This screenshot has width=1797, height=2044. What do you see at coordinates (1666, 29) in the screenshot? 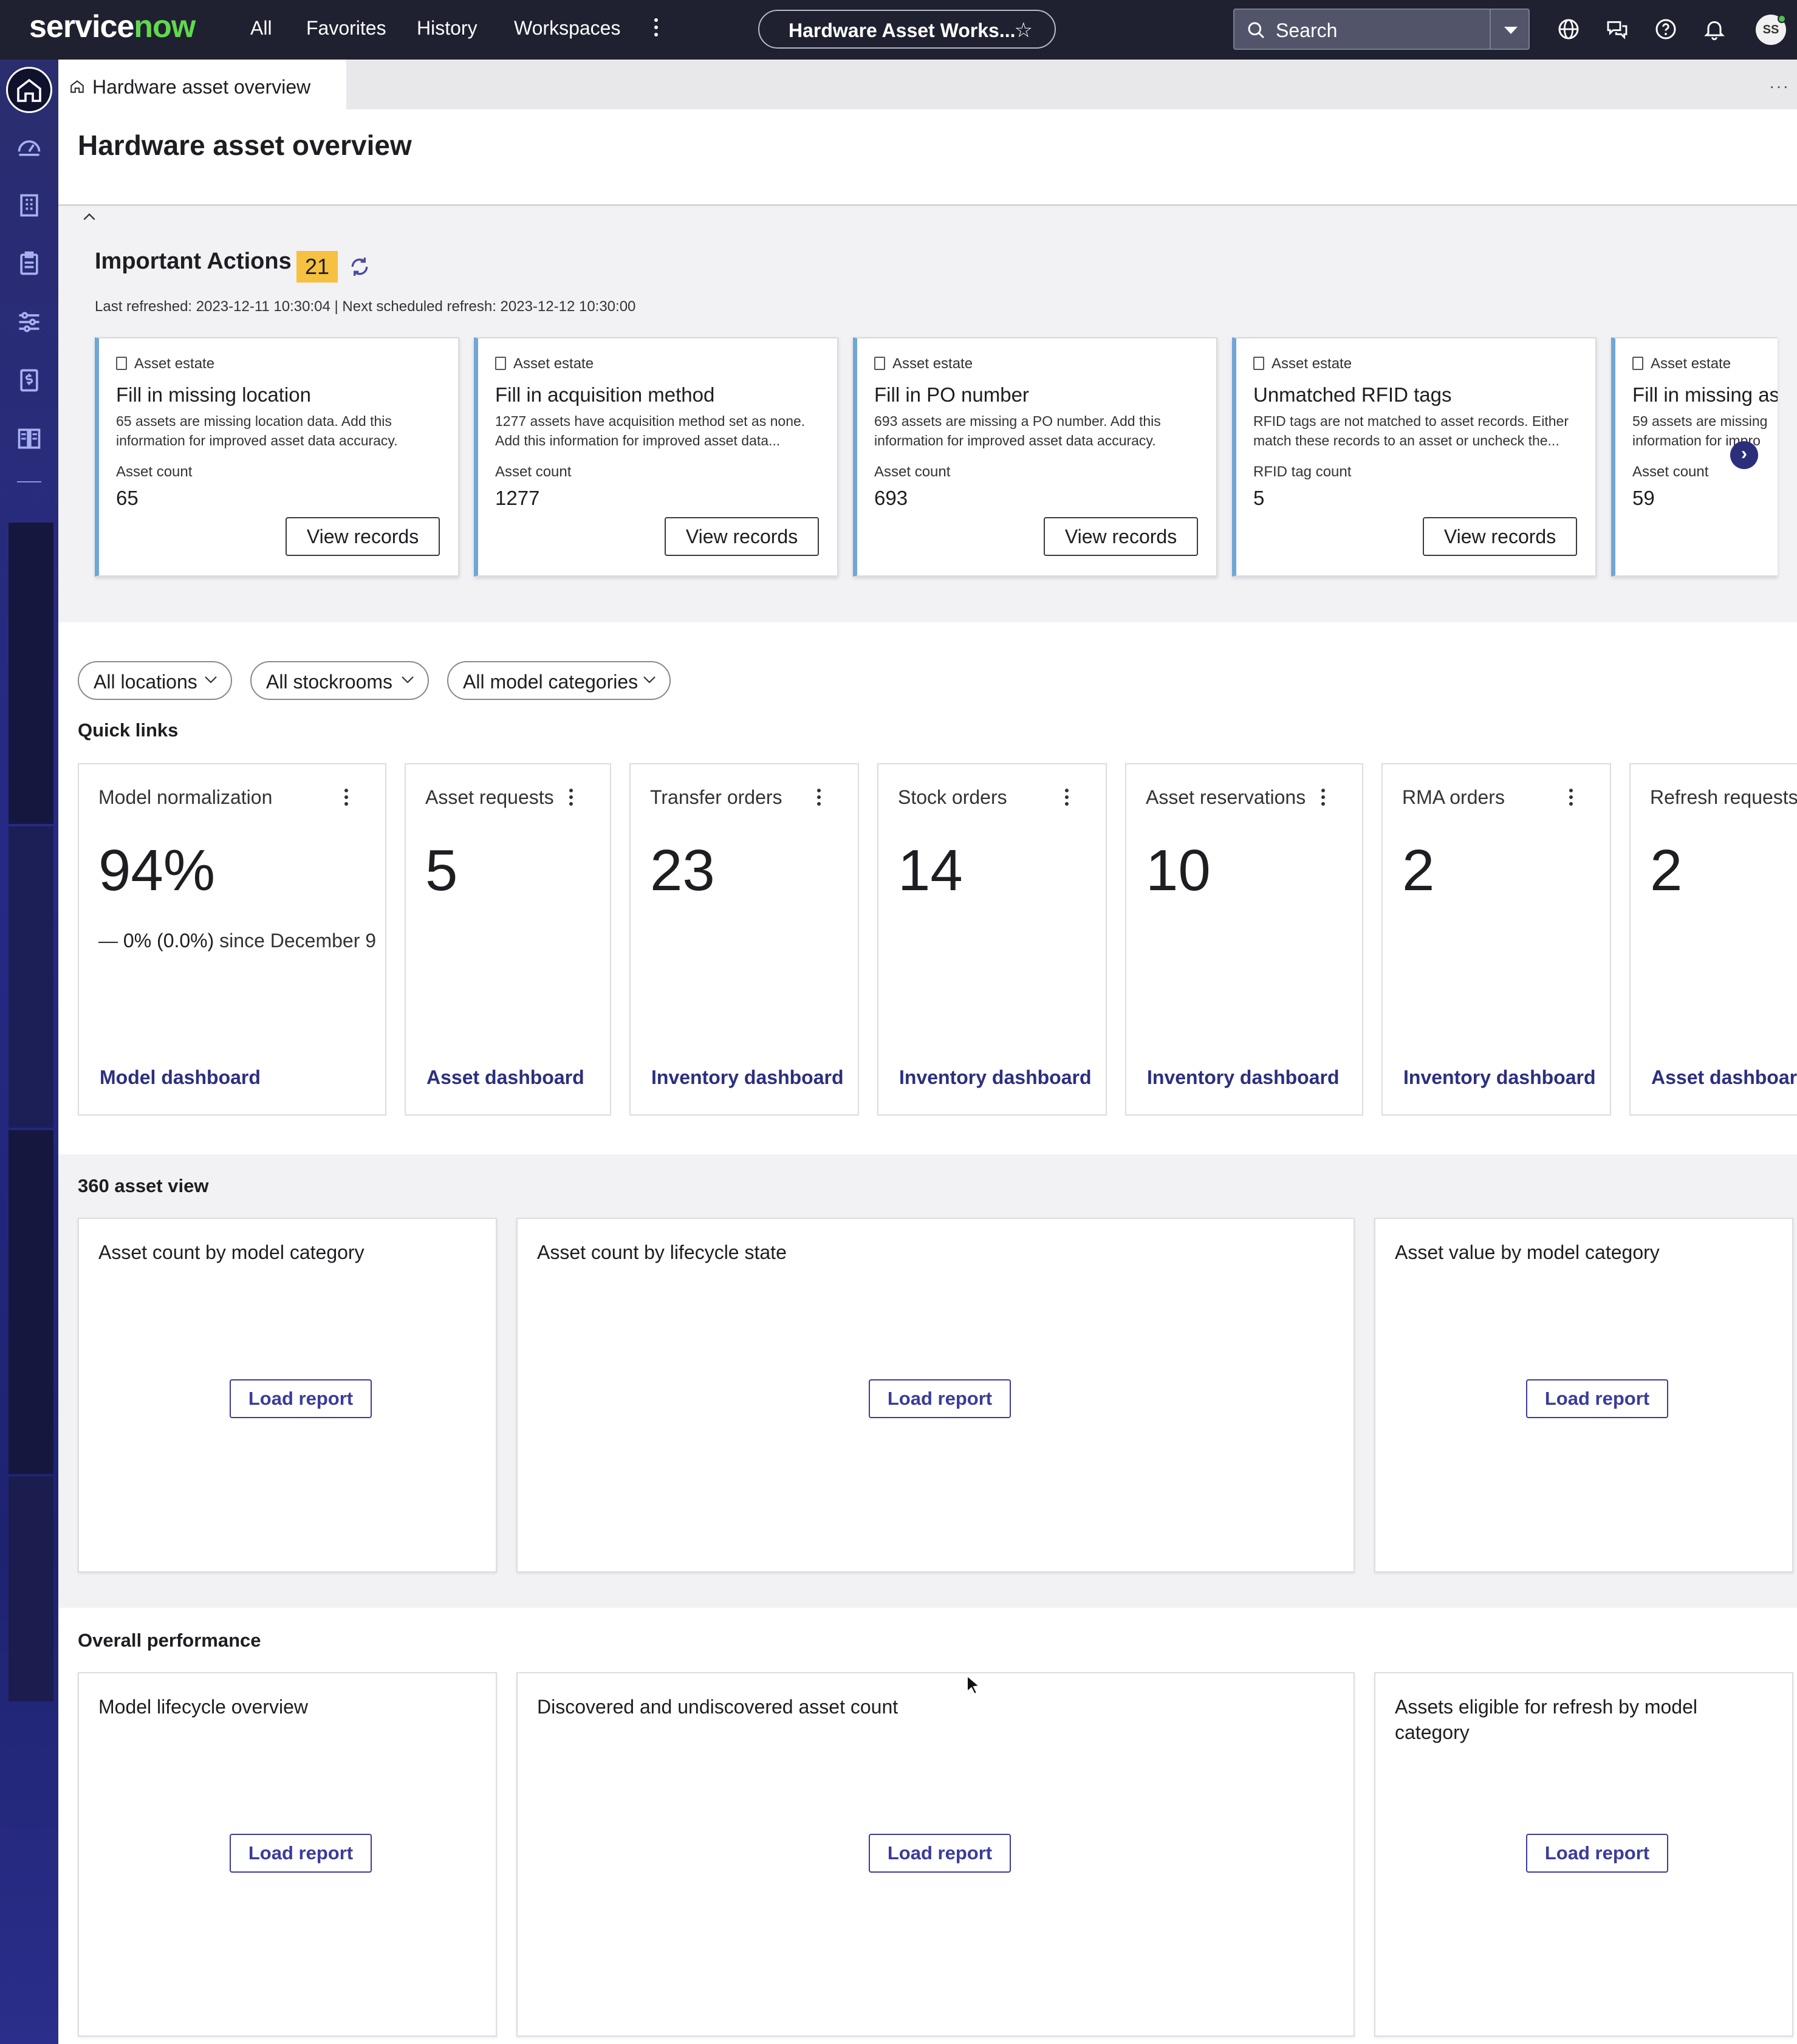
I see `help-icon` at bounding box center [1666, 29].